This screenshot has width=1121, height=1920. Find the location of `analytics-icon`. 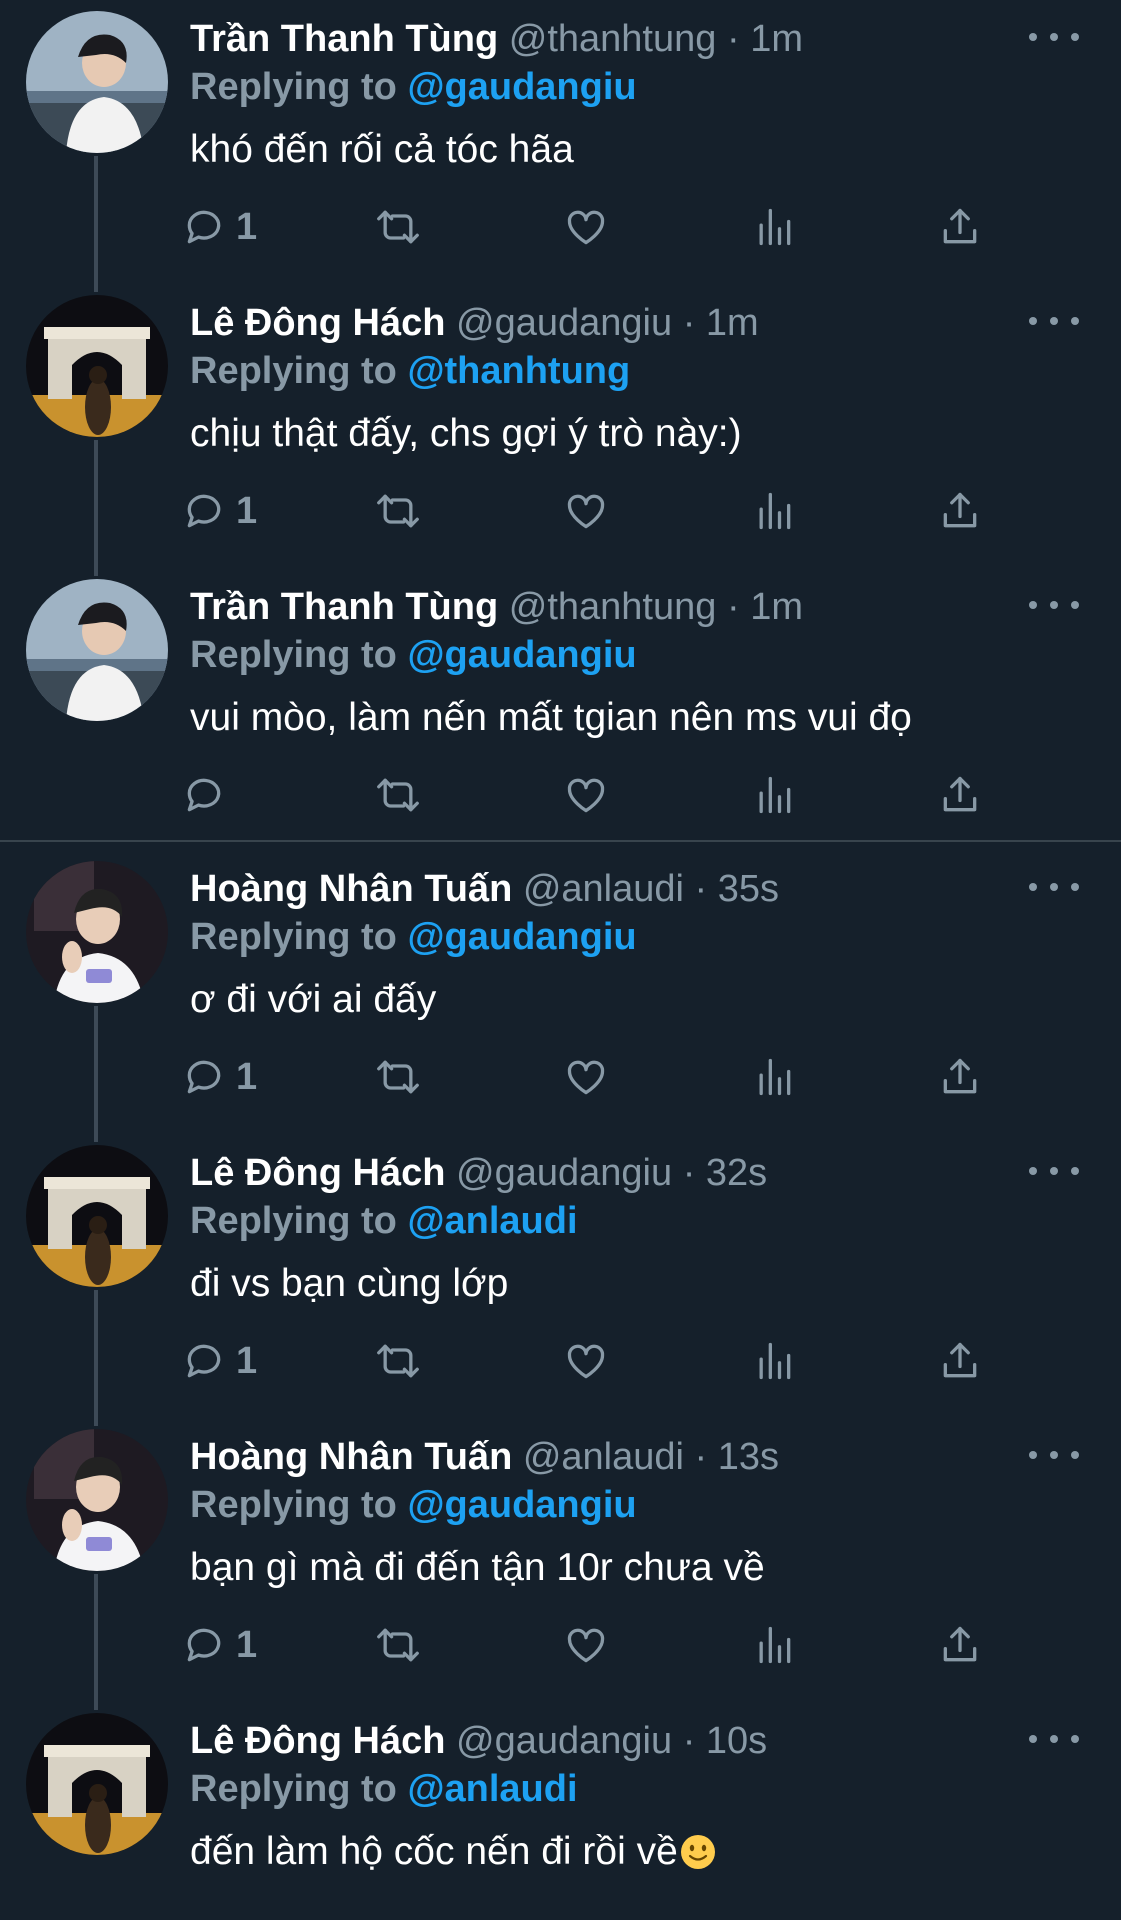

analytics-icon is located at coordinates (775, 1361).